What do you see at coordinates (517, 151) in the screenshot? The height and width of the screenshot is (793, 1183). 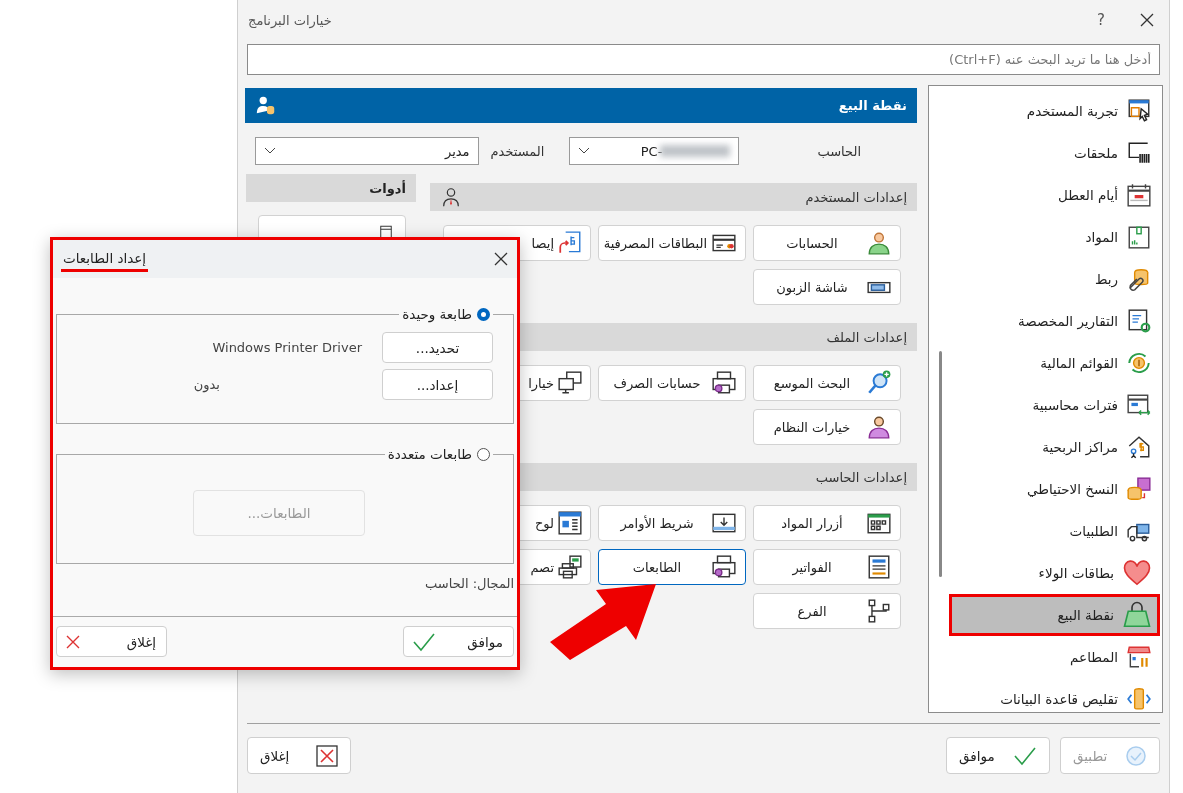 I see `user-label: المستخدم` at bounding box center [517, 151].